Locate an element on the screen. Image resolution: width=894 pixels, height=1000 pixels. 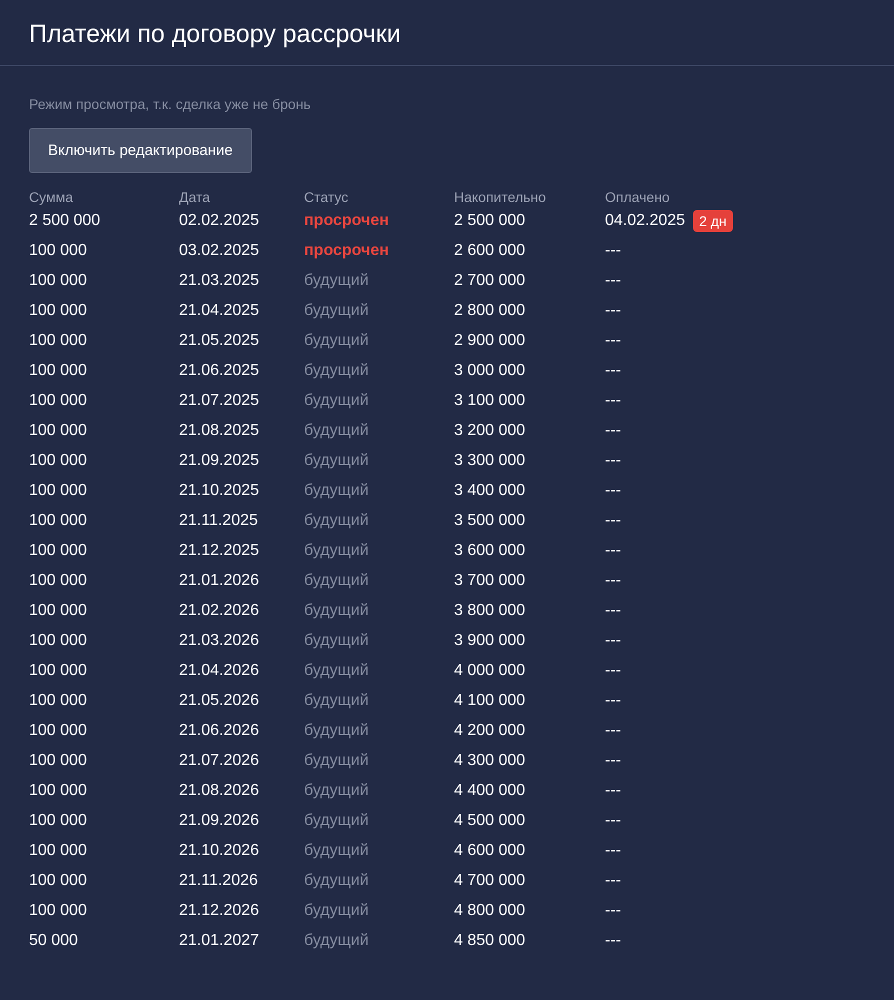
table-cell-text: 21.03.2026 is located at coordinates (219, 641).